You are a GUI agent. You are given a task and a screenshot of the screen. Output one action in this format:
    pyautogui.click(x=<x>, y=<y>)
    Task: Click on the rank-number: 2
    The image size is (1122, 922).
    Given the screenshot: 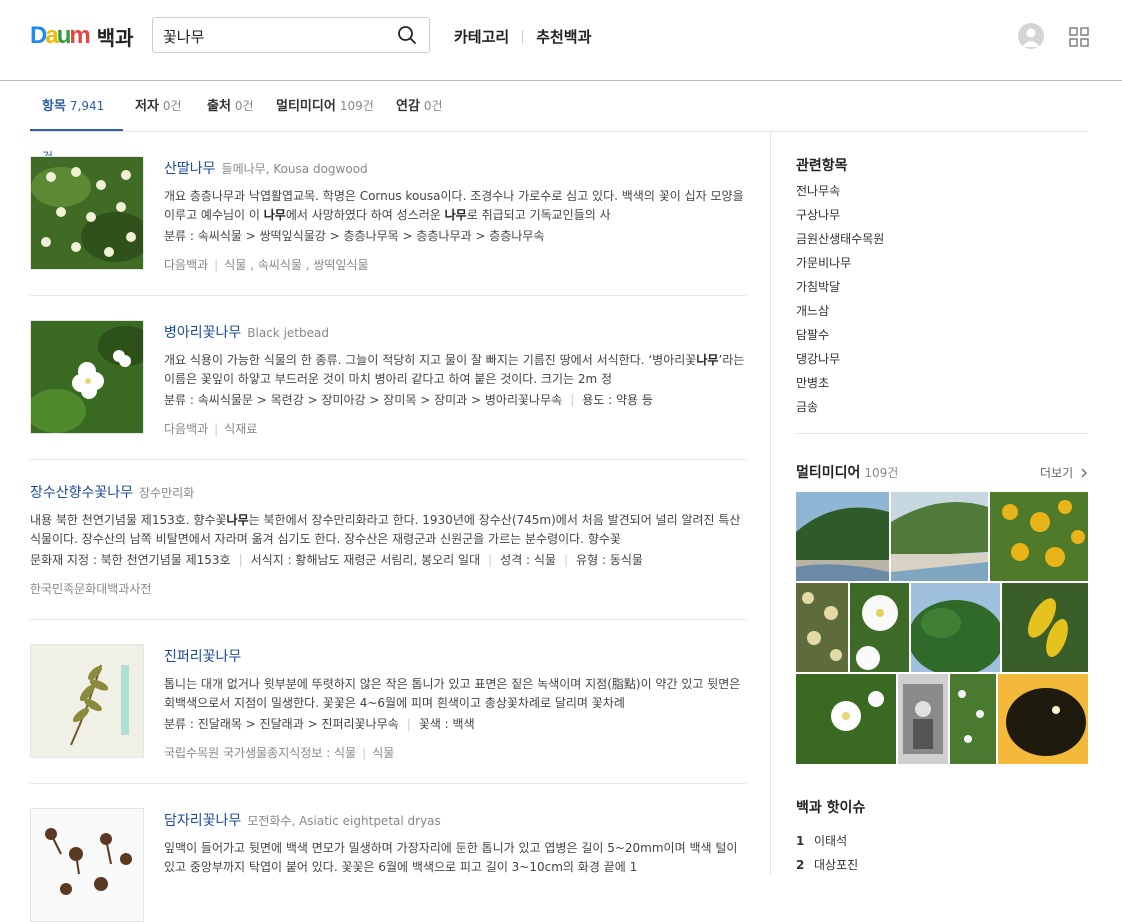 What is the action you would take?
    pyautogui.click(x=800, y=865)
    